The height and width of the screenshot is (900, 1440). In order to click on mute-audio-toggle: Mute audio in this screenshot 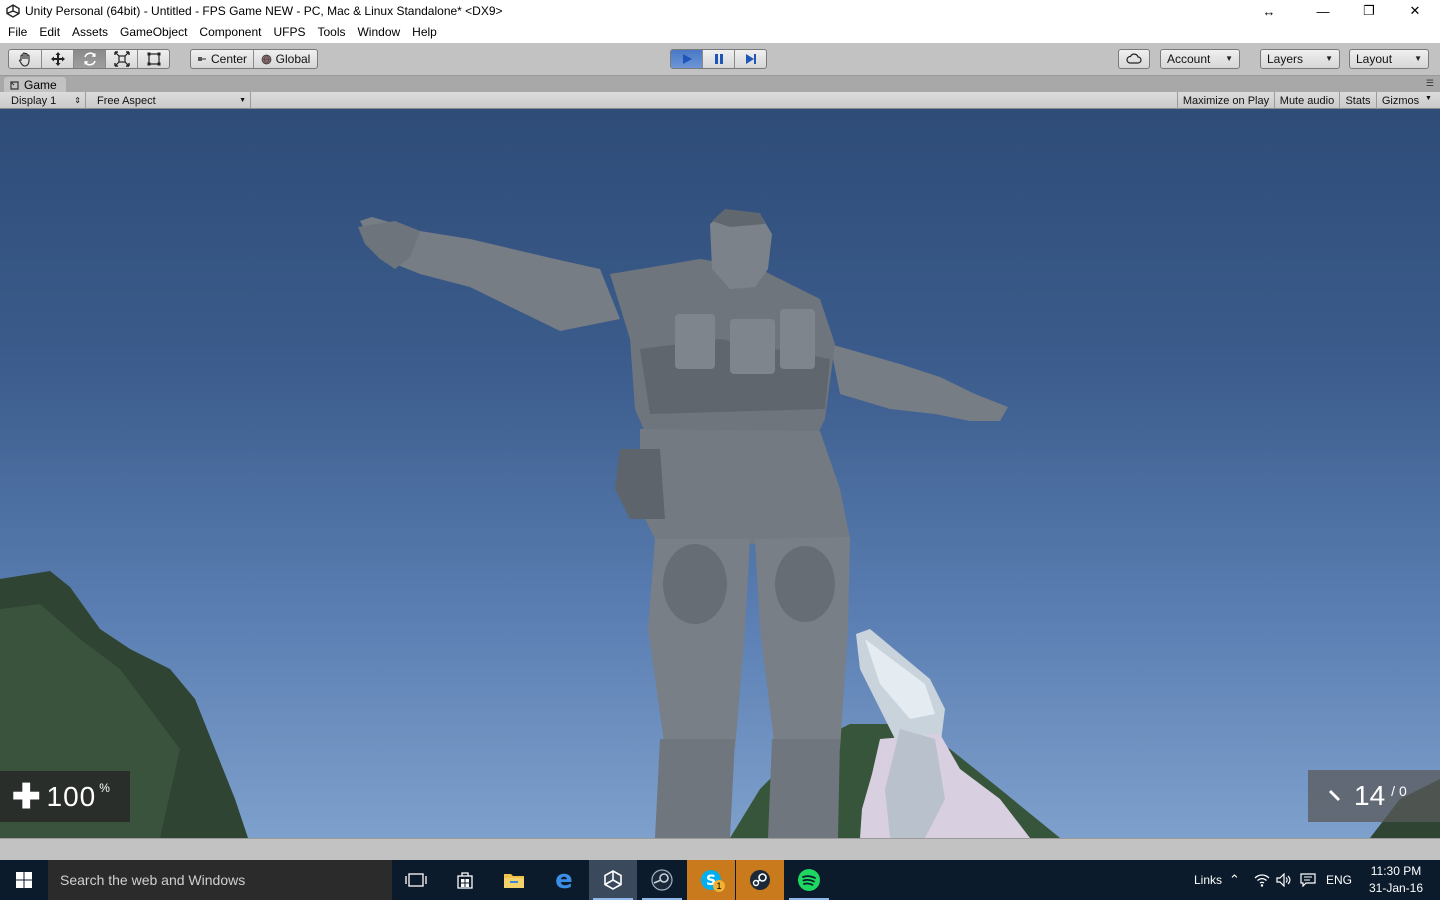, I will do `click(1306, 100)`.